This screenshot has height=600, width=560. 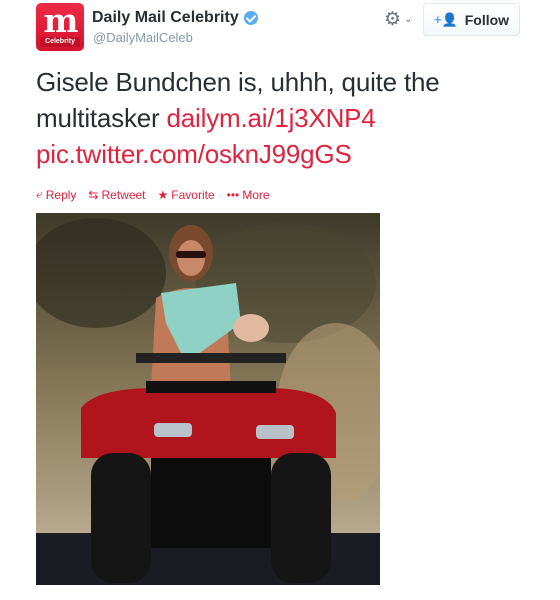 What do you see at coordinates (173, 430) in the screenshot?
I see `headlight-left` at bounding box center [173, 430].